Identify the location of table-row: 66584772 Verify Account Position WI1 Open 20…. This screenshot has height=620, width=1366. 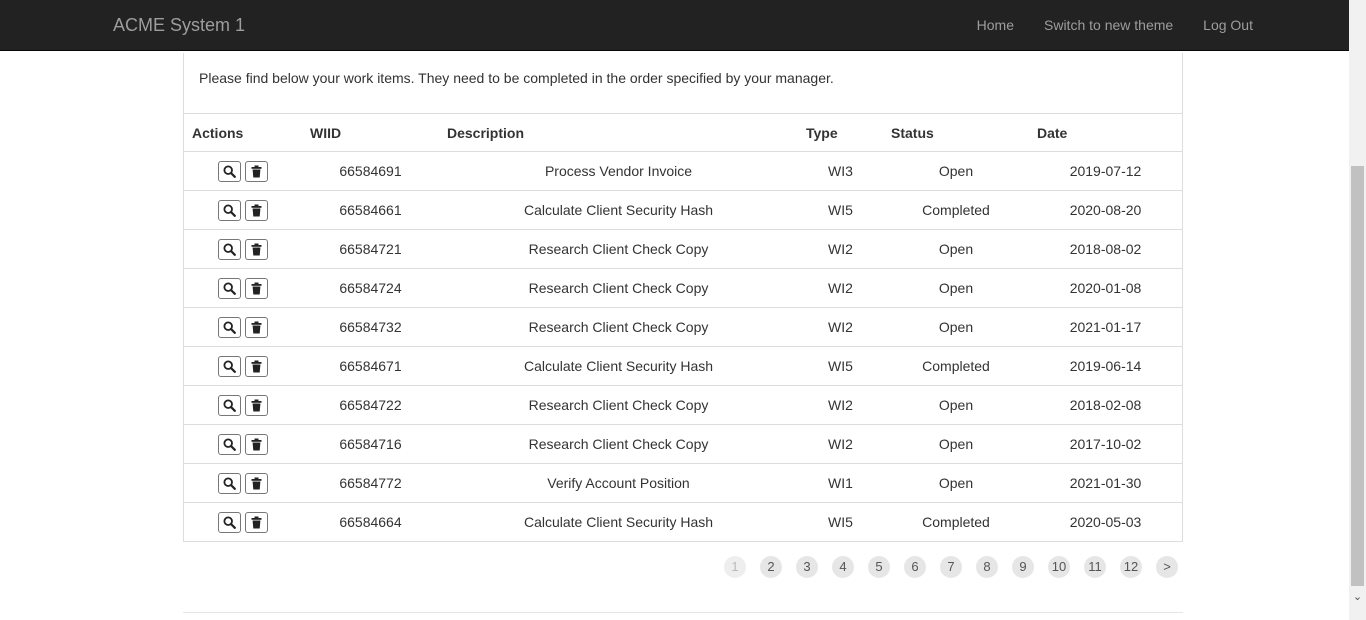
(683, 483).